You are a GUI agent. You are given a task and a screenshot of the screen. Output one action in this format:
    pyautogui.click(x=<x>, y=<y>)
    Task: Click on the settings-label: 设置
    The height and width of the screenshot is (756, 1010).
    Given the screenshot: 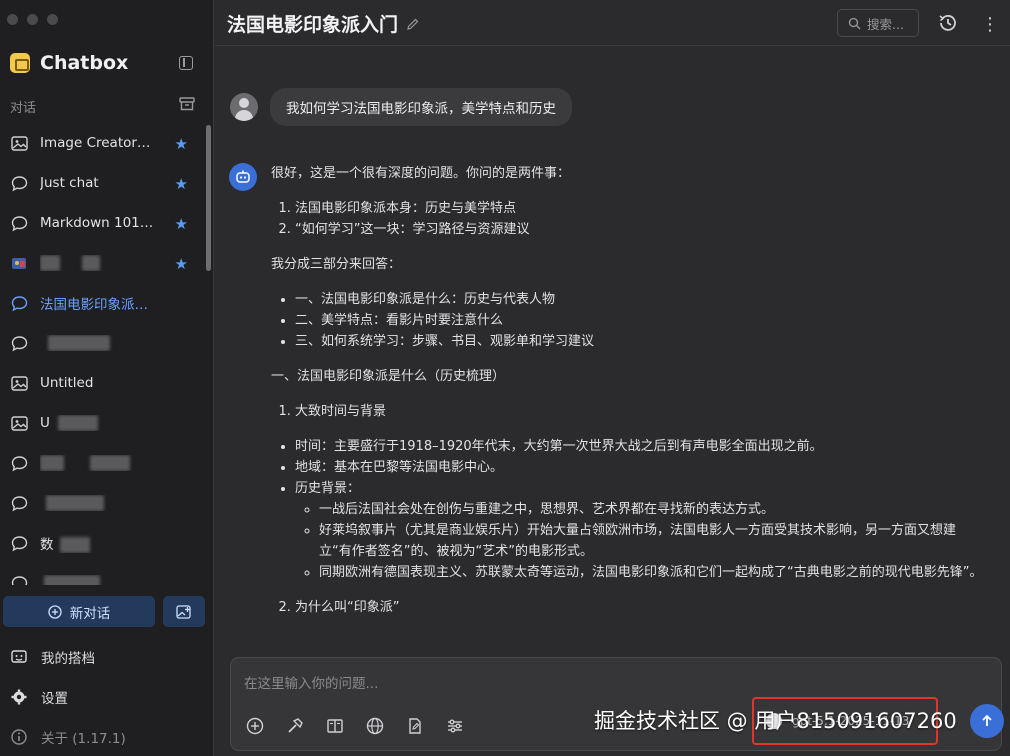 What is the action you would take?
    pyautogui.click(x=54, y=699)
    